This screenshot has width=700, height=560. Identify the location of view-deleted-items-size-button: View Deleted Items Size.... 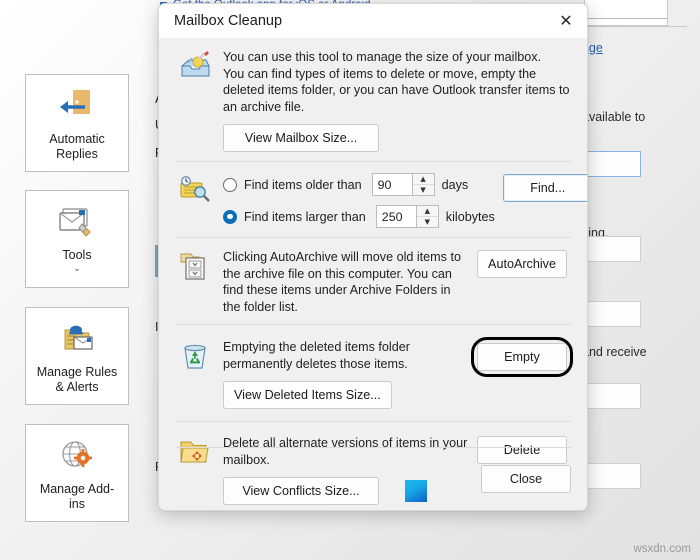
(307, 395).